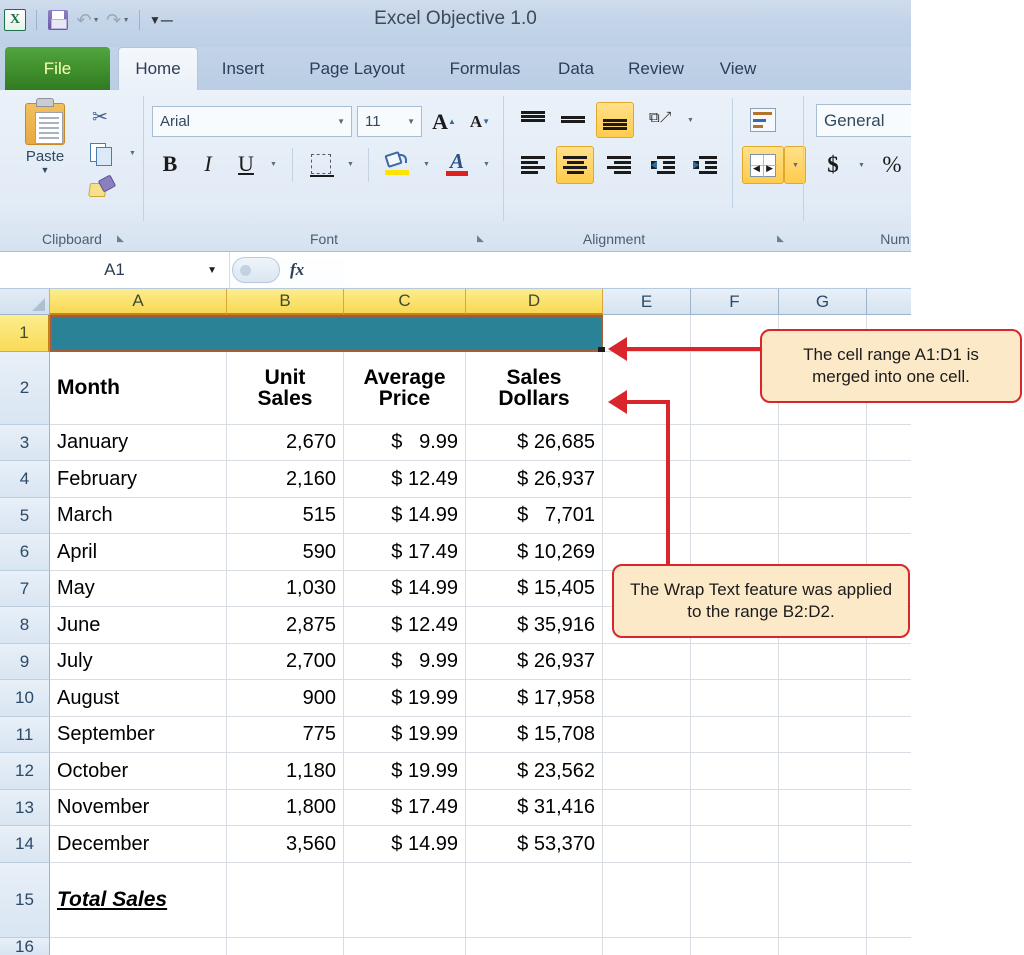  I want to click on shrink-font-button: A ▼, so click(480, 121).